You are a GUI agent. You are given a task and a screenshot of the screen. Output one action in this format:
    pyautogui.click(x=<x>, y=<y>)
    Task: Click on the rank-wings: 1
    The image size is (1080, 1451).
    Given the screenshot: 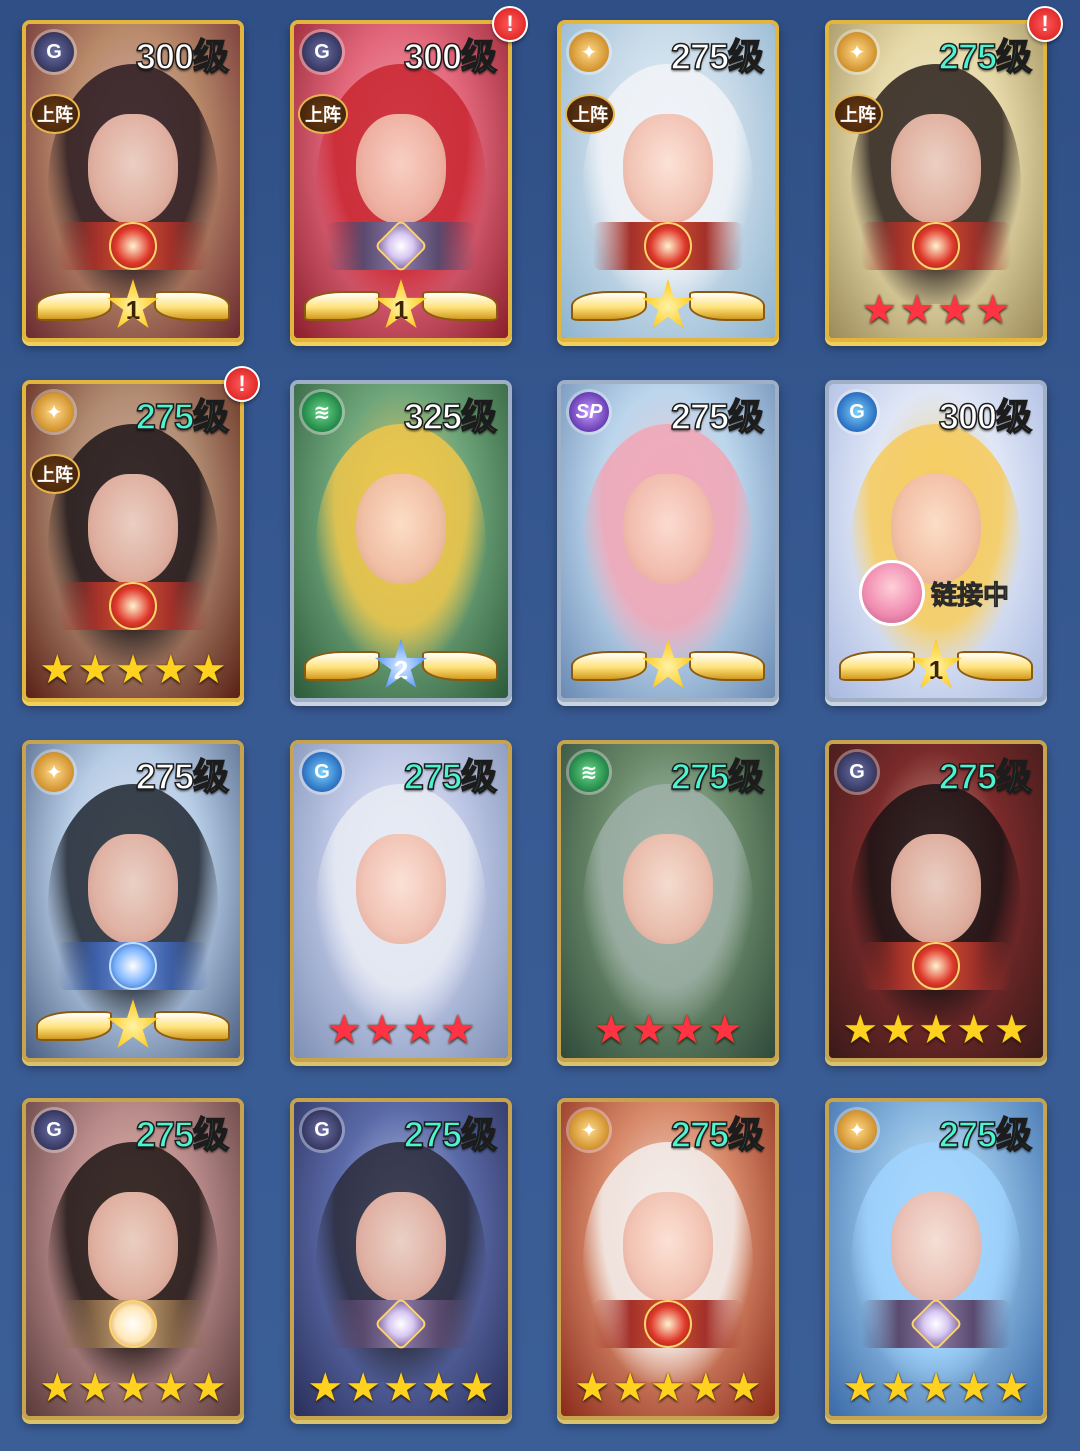 What is the action you would take?
    pyautogui.click(x=133, y=306)
    